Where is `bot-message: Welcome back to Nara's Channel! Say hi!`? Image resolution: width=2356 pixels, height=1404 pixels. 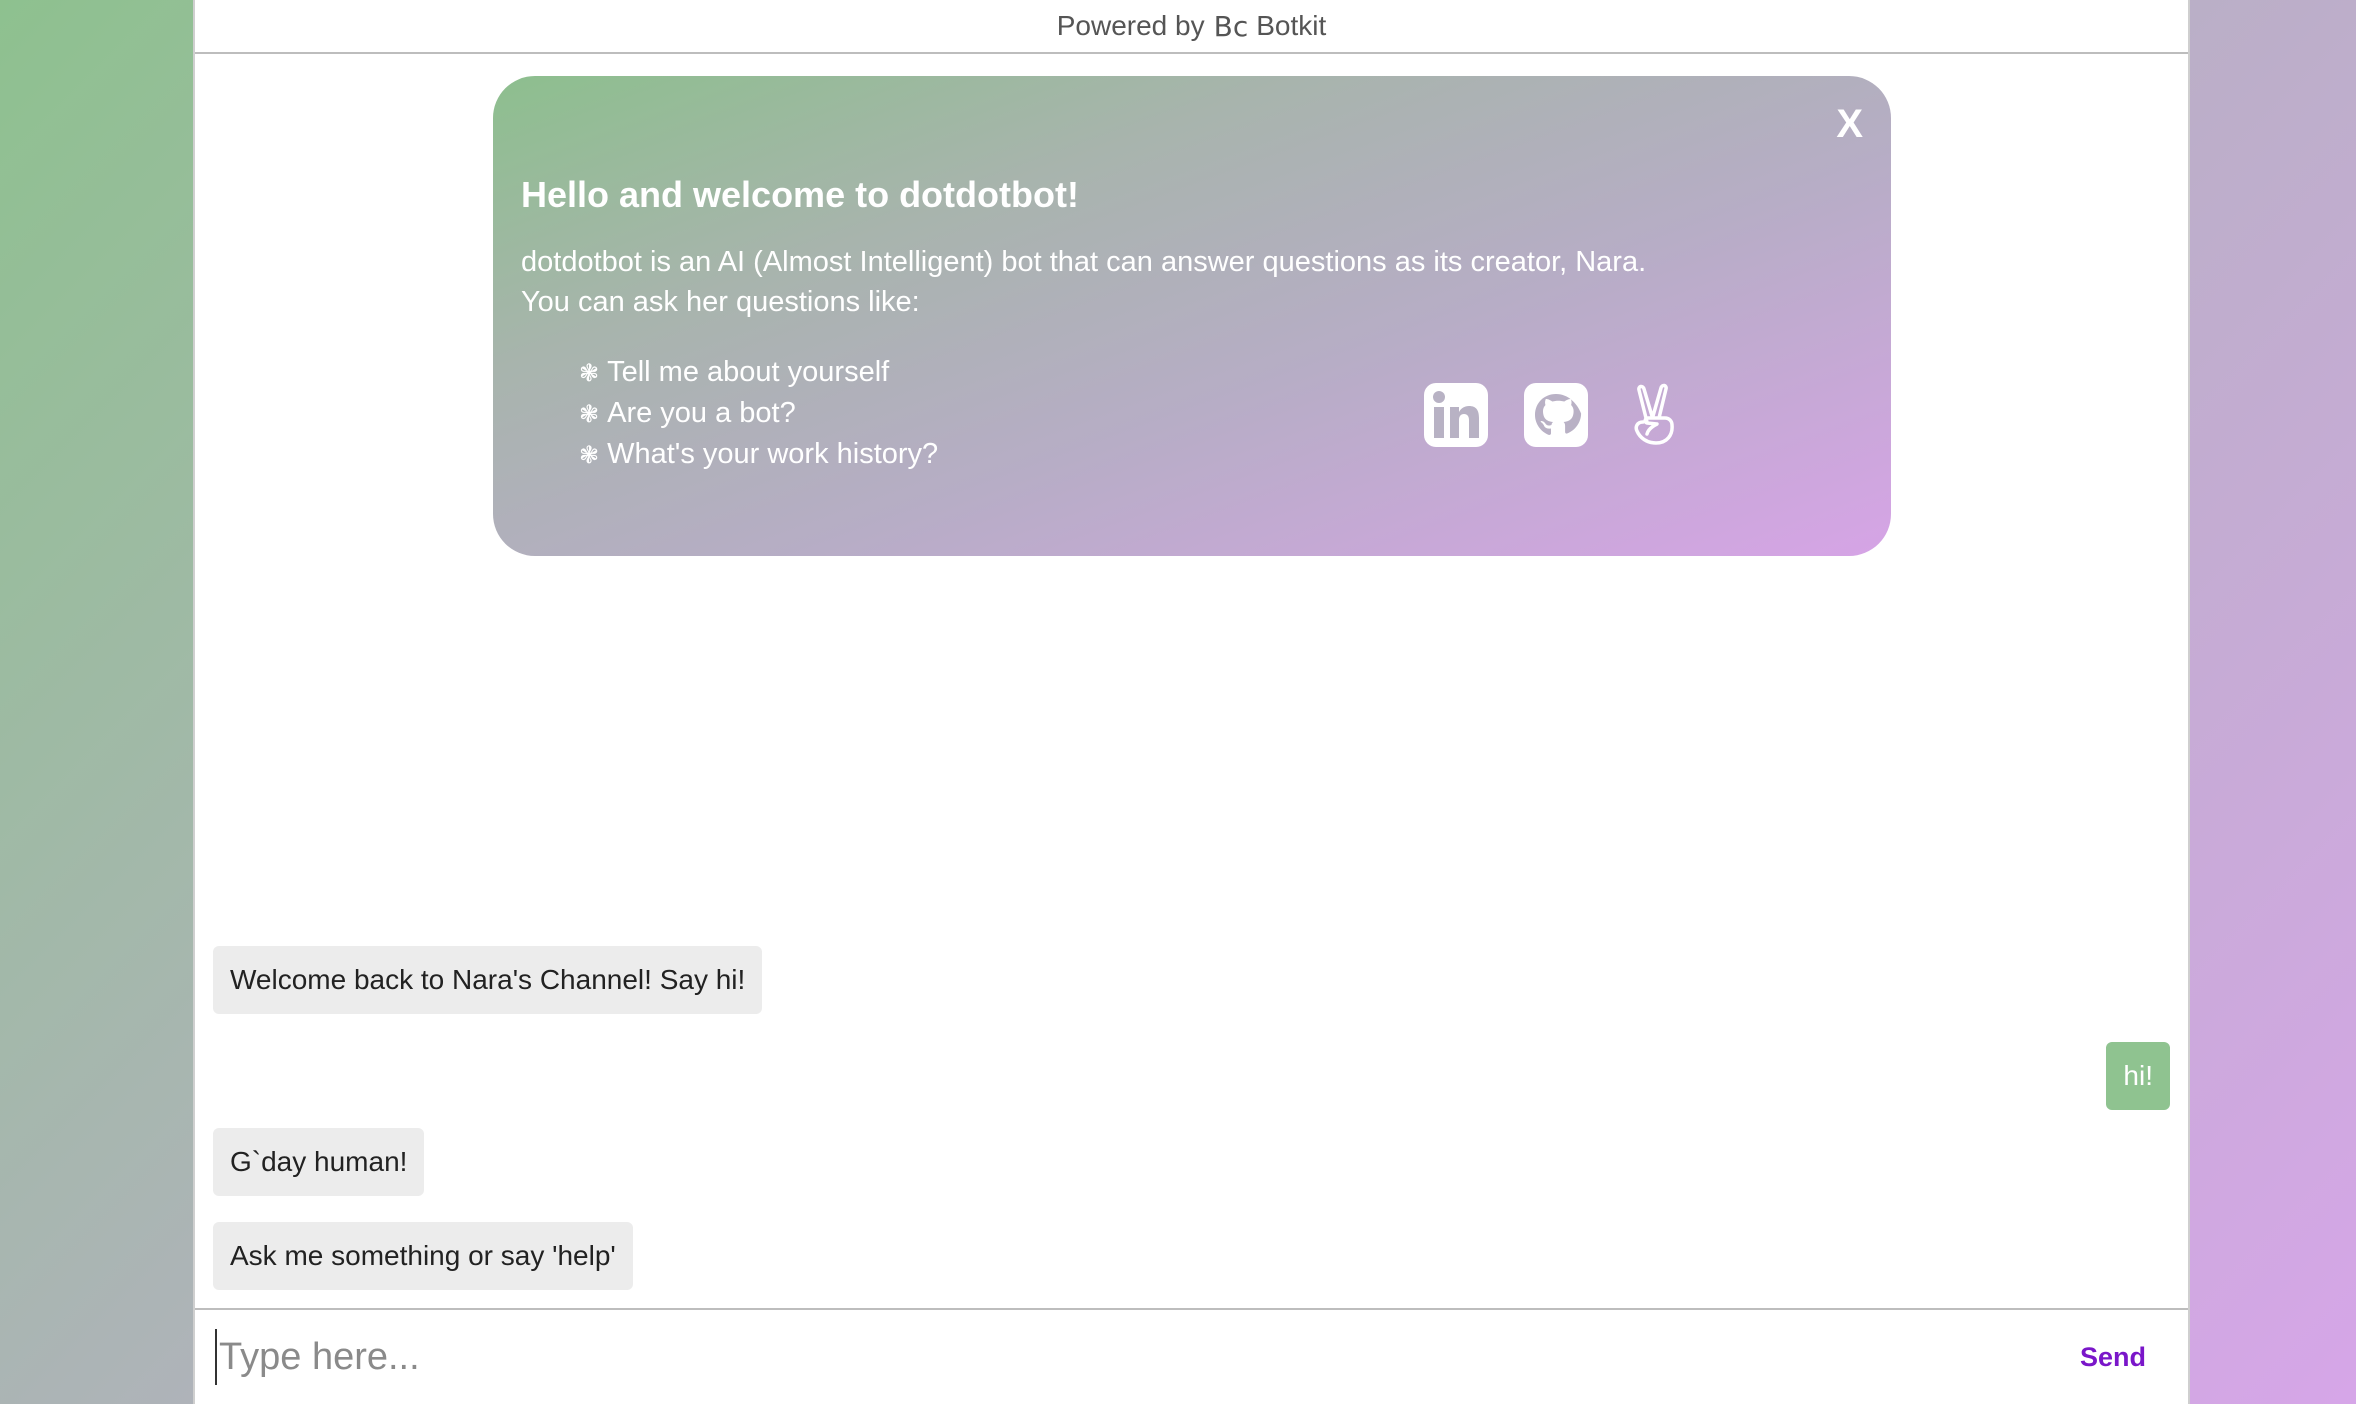 bot-message: Welcome back to Nara's Channel! Say hi! is located at coordinates (488, 980).